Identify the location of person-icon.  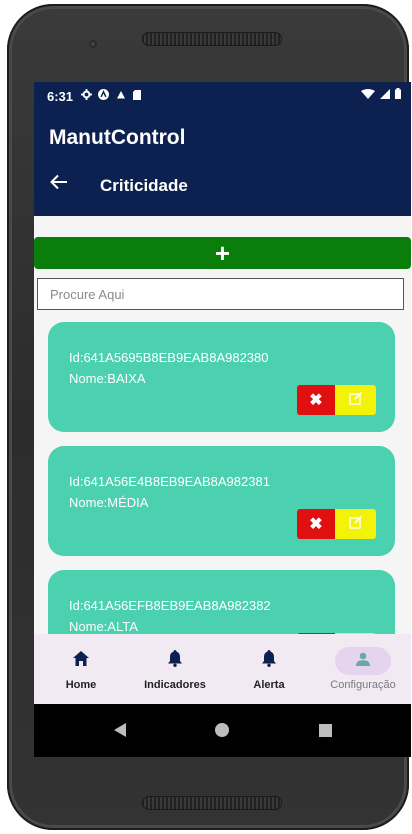
(363, 661).